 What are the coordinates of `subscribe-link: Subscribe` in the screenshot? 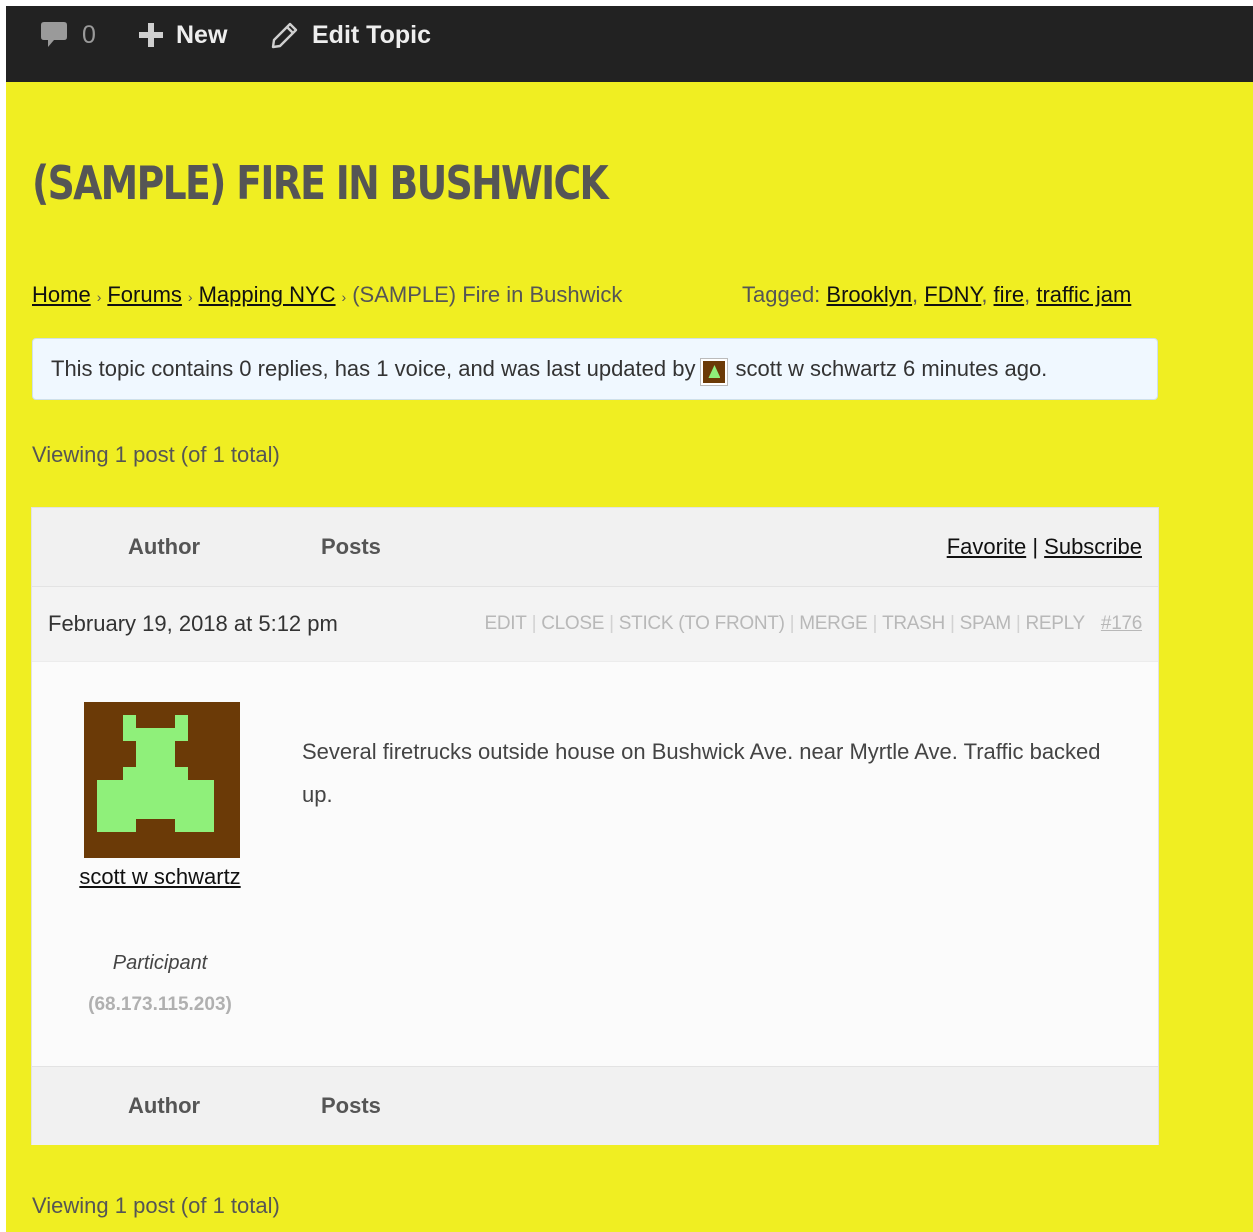 It's located at (1093, 546).